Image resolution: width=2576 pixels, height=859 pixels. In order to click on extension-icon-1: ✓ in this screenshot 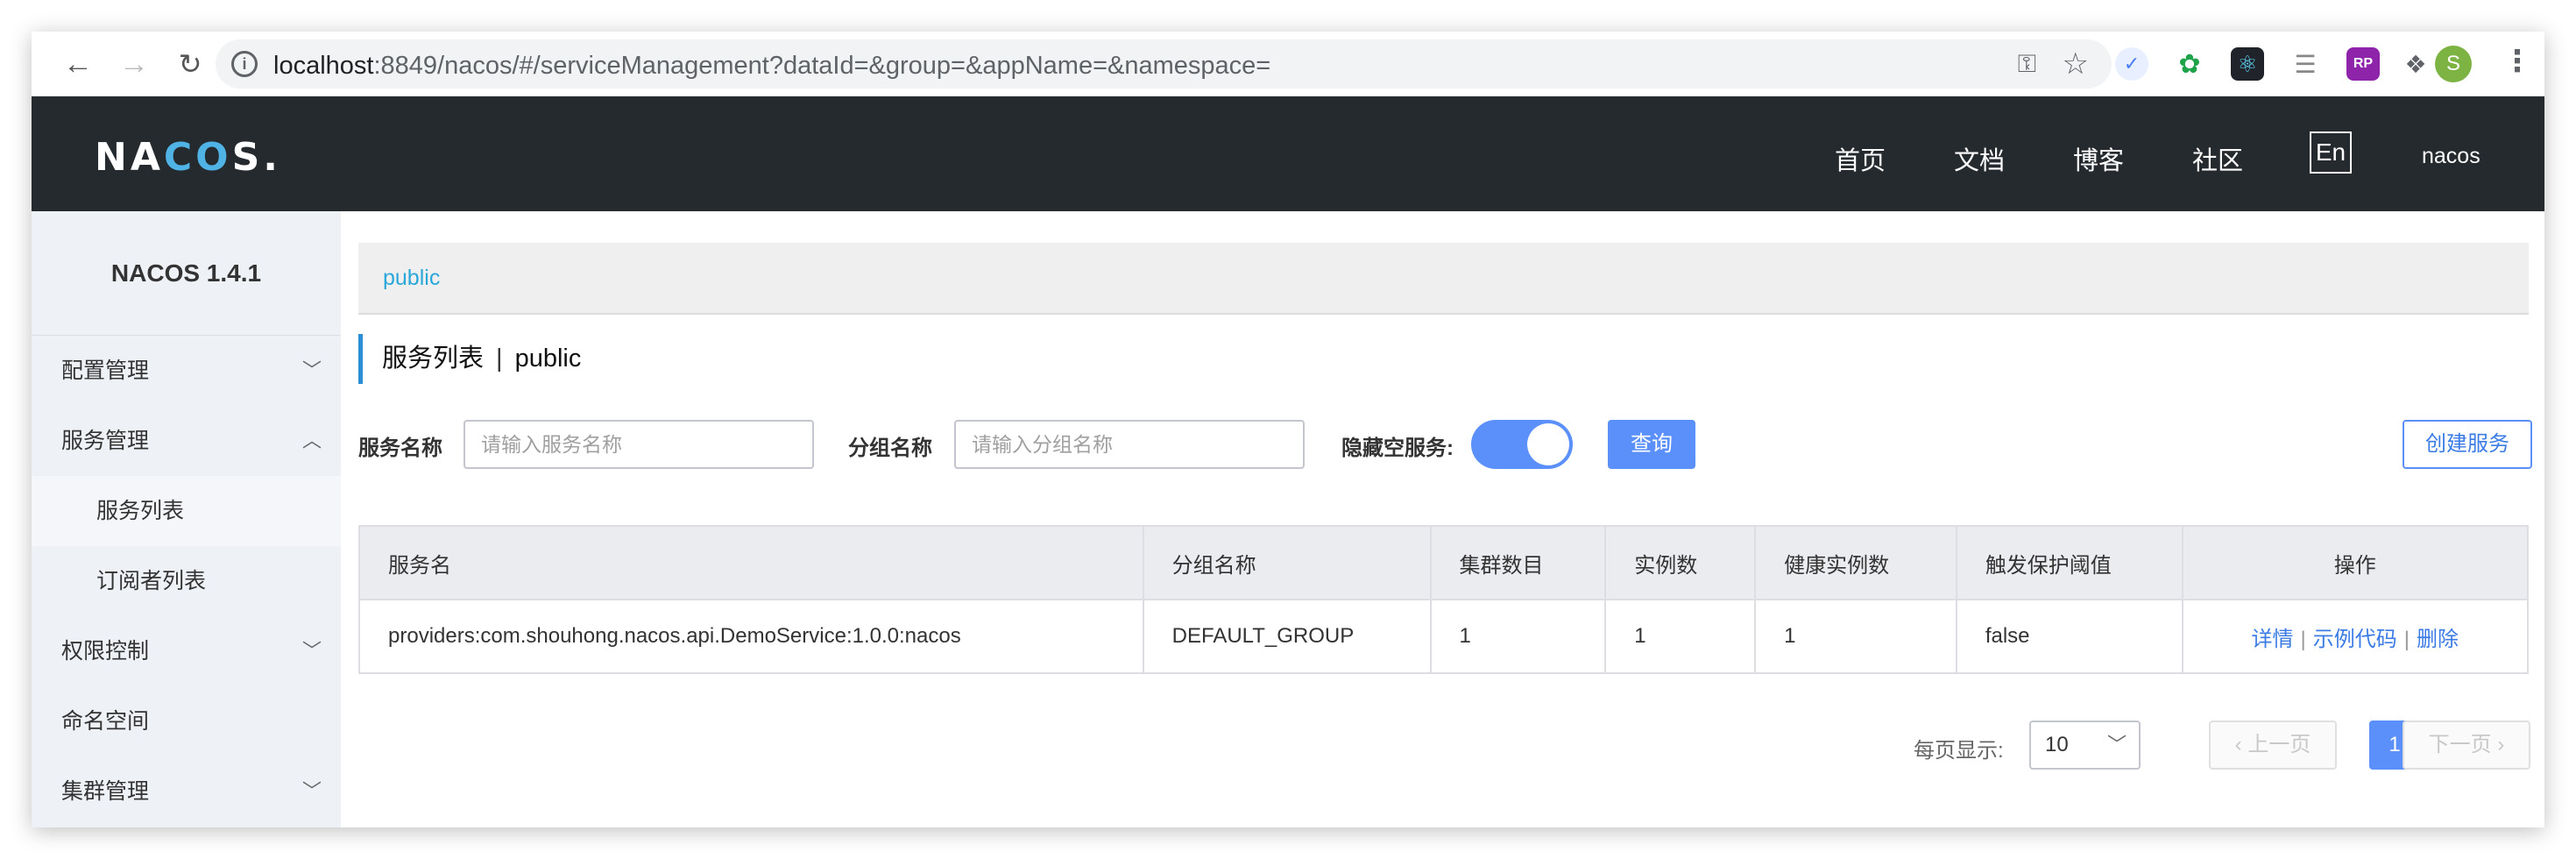, I will do `click(2131, 64)`.